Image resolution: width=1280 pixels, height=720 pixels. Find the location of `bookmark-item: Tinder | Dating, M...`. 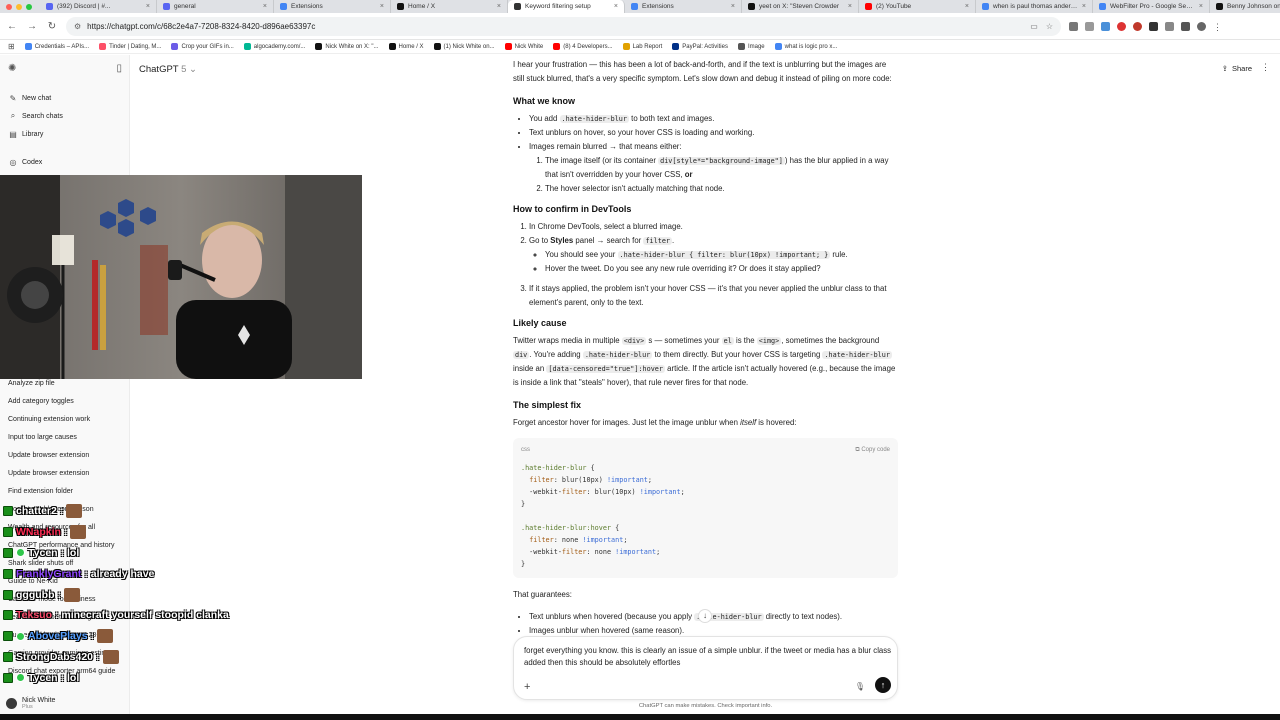

bookmark-item: Tinder | Dating, M... is located at coordinates (130, 46).